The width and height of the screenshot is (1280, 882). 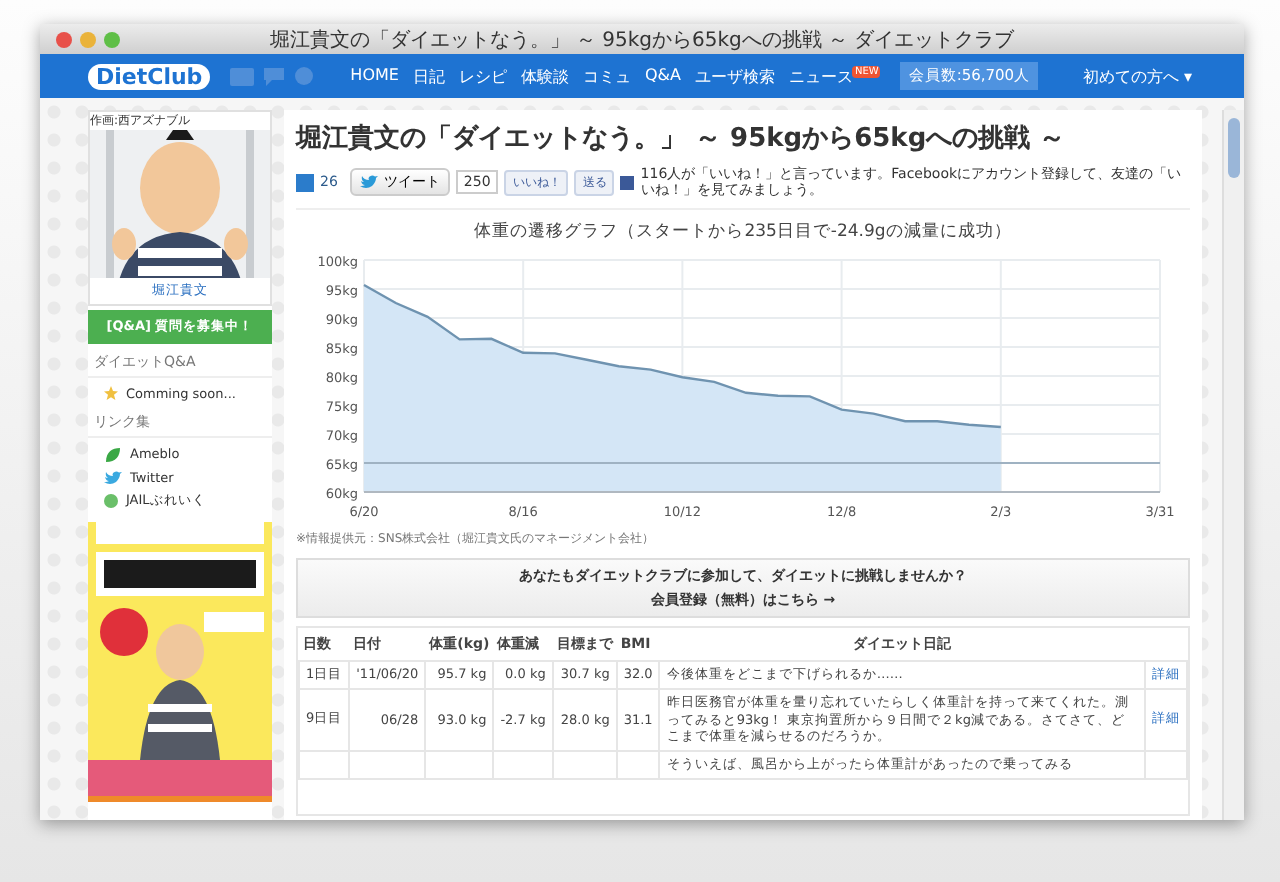 What do you see at coordinates (304, 76) in the screenshot?
I see `circle-icon` at bounding box center [304, 76].